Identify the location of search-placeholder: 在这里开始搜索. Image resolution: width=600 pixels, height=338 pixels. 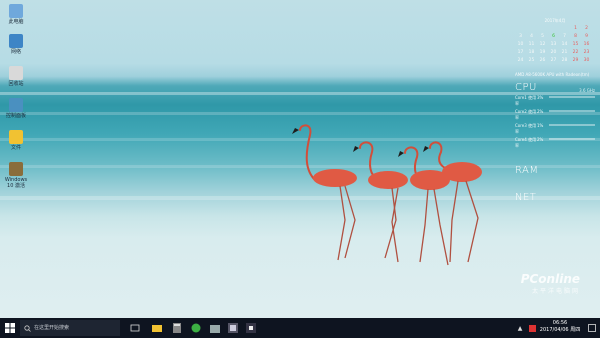
(52, 328).